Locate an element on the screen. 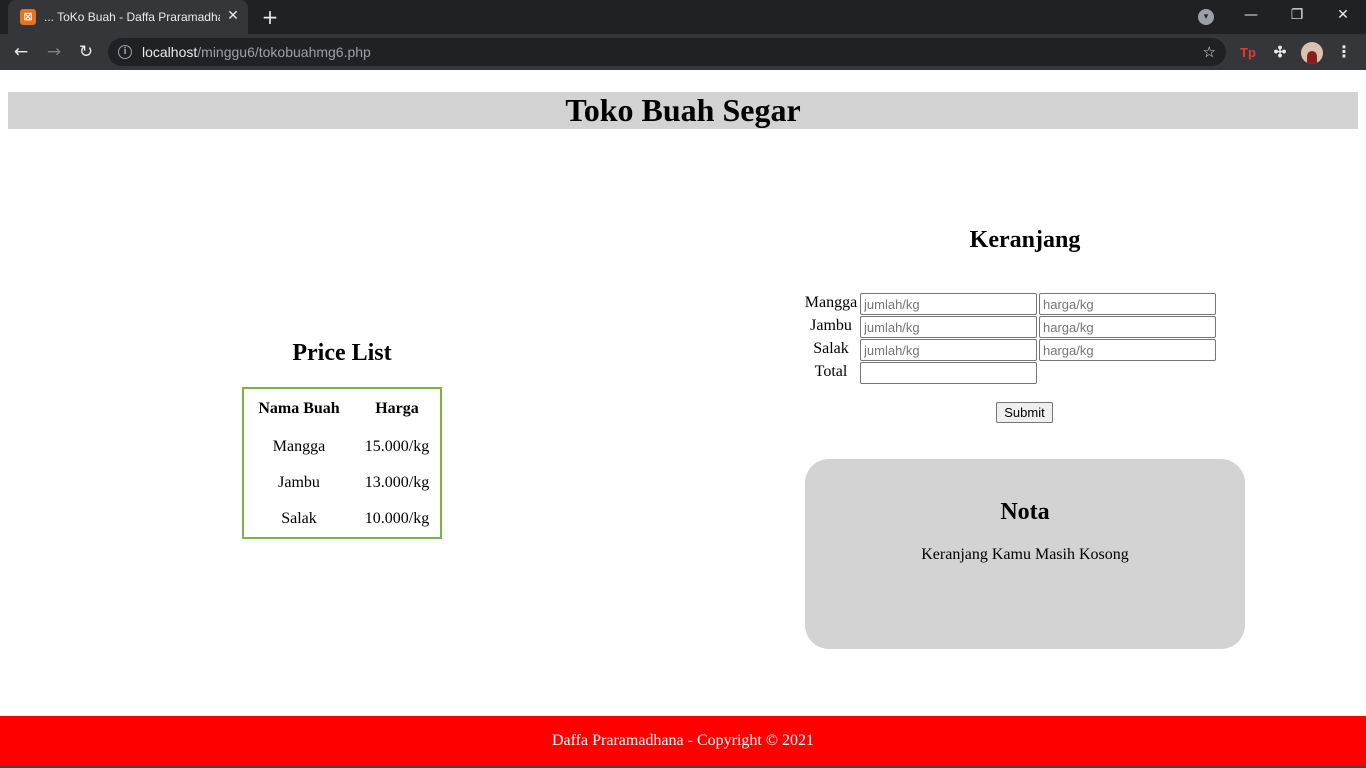  browser-tab: ⊠ ... ToKo Buah - Daffa Praramadhana ✕ is located at coordinates (128, 17).